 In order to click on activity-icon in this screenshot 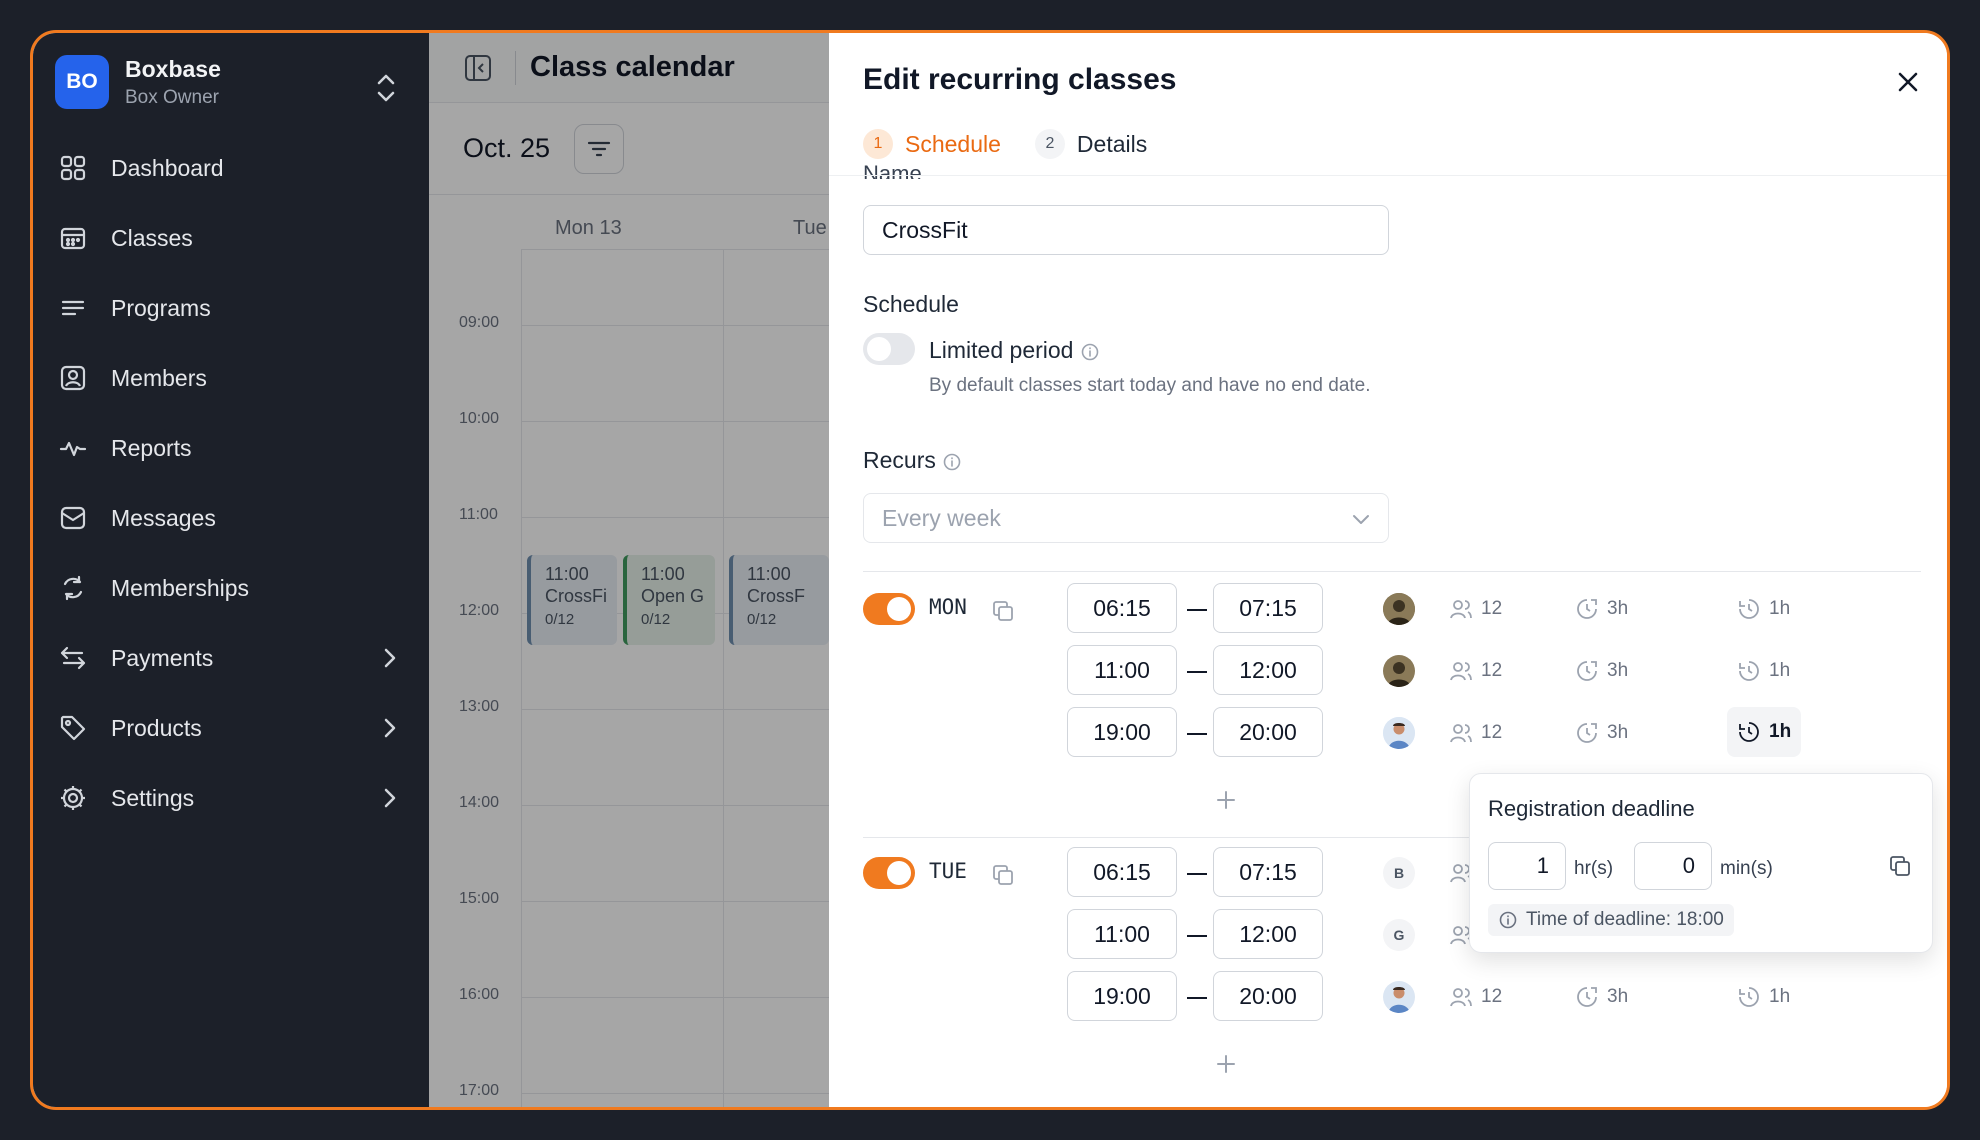, I will do `click(73, 448)`.